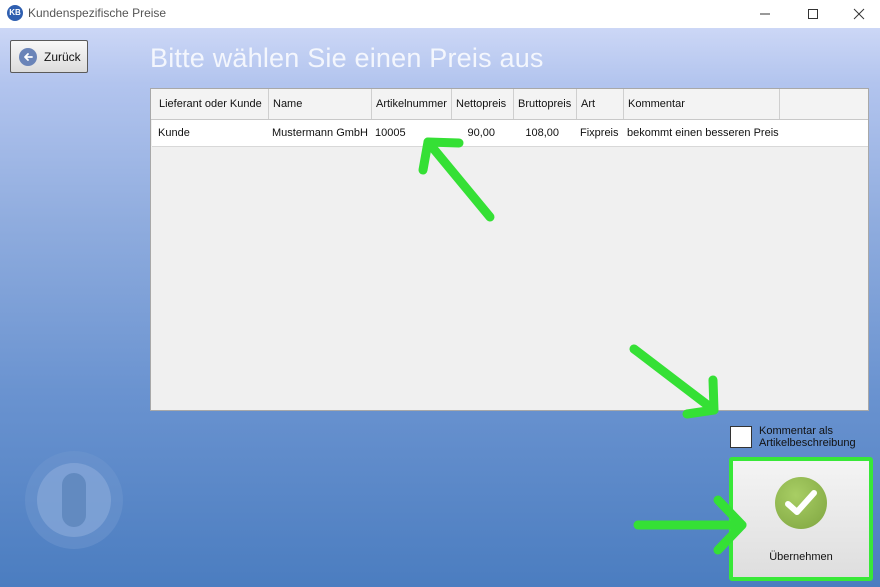 Image resolution: width=880 pixels, height=587 pixels. I want to click on maximize-icon, so click(813, 14).